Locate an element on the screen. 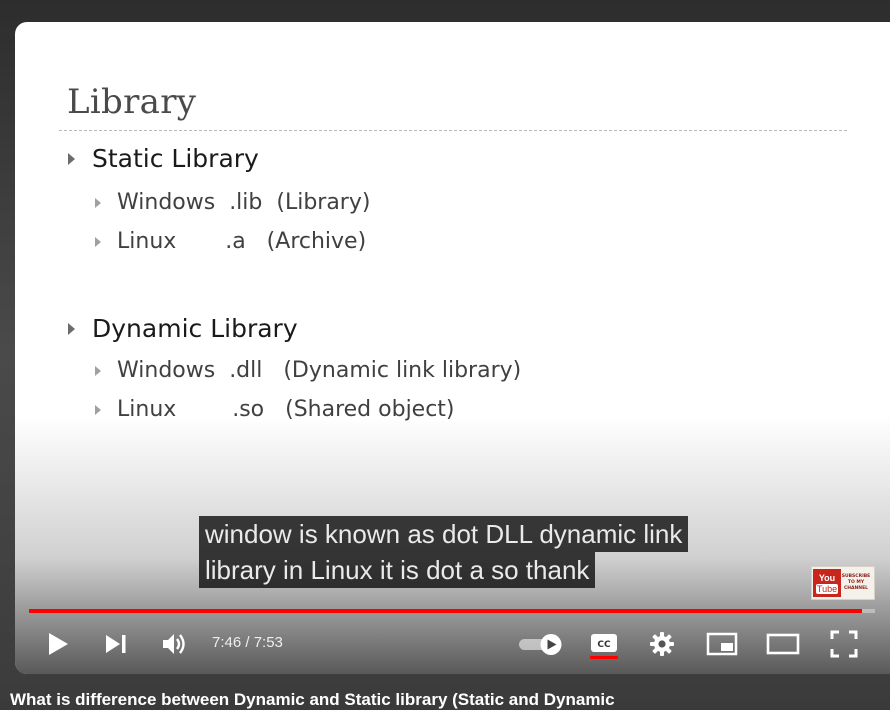 The width and height of the screenshot is (890, 710). svg-text: CC is located at coordinates (604, 645).